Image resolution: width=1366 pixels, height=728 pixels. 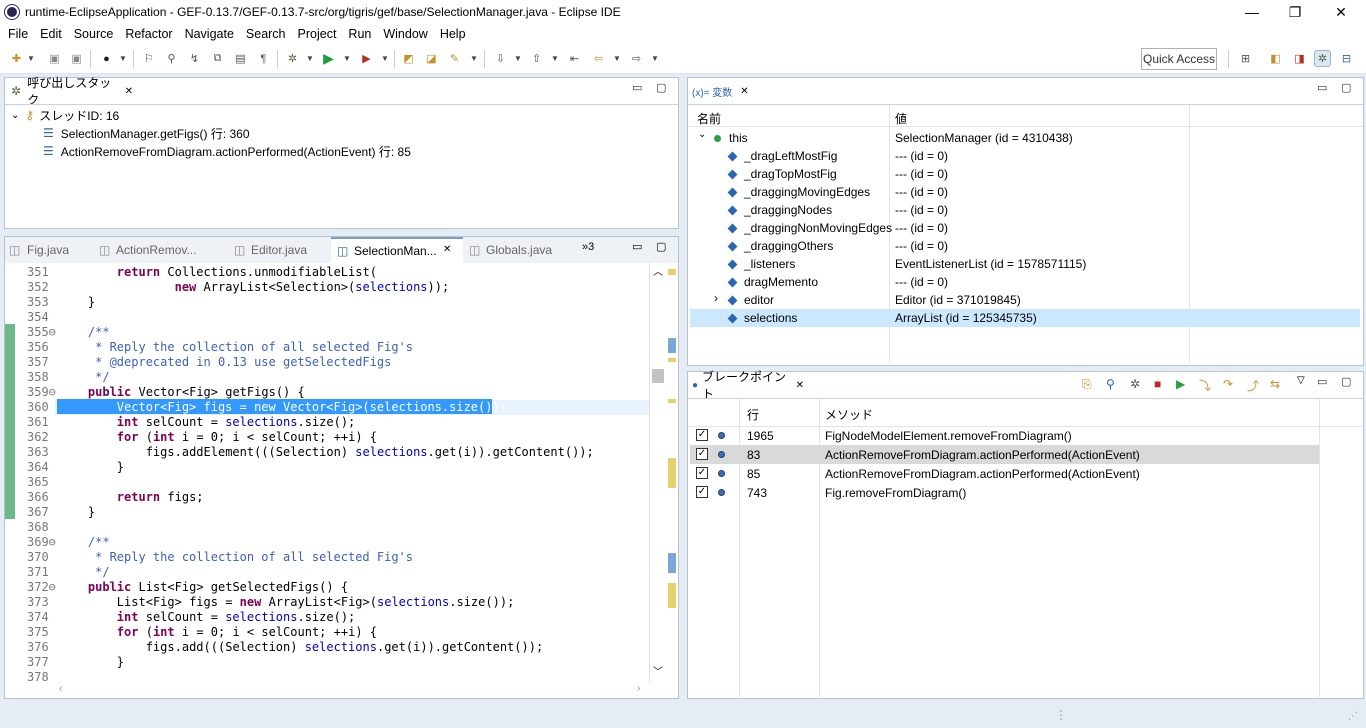 What do you see at coordinates (658, 270) in the screenshot?
I see `chevron-up-icon: ︿` at bounding box center [658, 270].